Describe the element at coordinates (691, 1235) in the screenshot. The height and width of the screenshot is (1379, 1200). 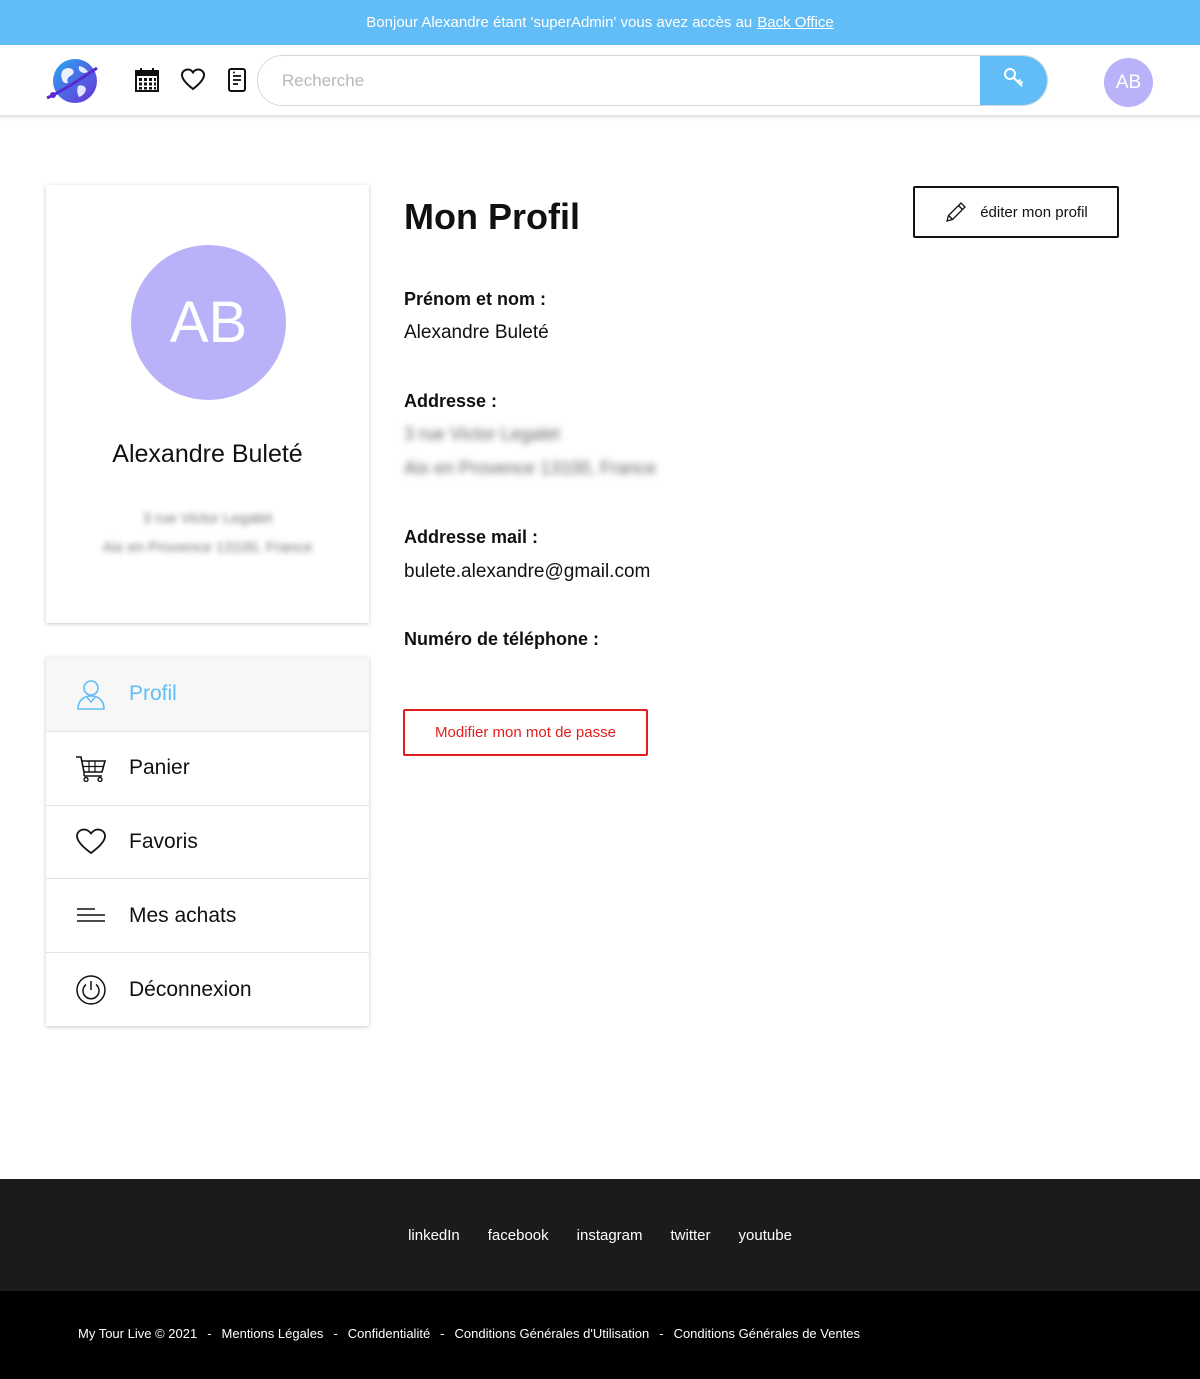
I see `twitter-link: twitter` at that location.